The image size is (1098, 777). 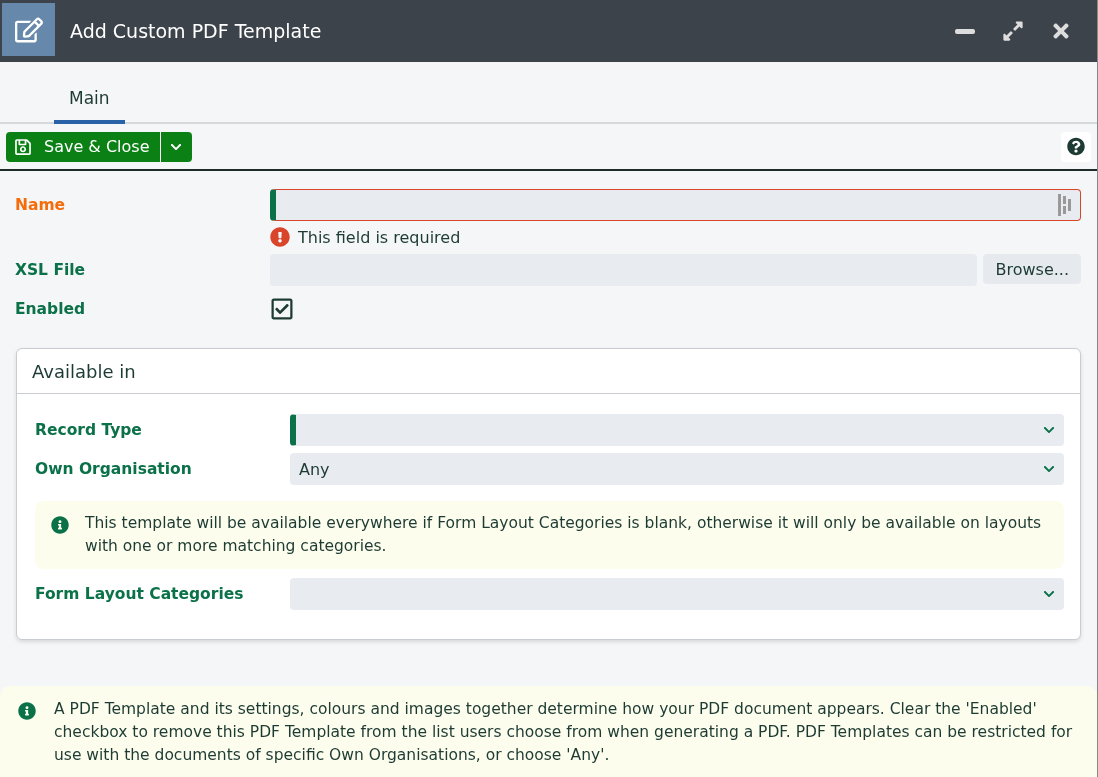 What do you see at coordinates (114, 469) in the screenshot?
I see `field-label: Own Organisation` at bounding box center [114, 469].